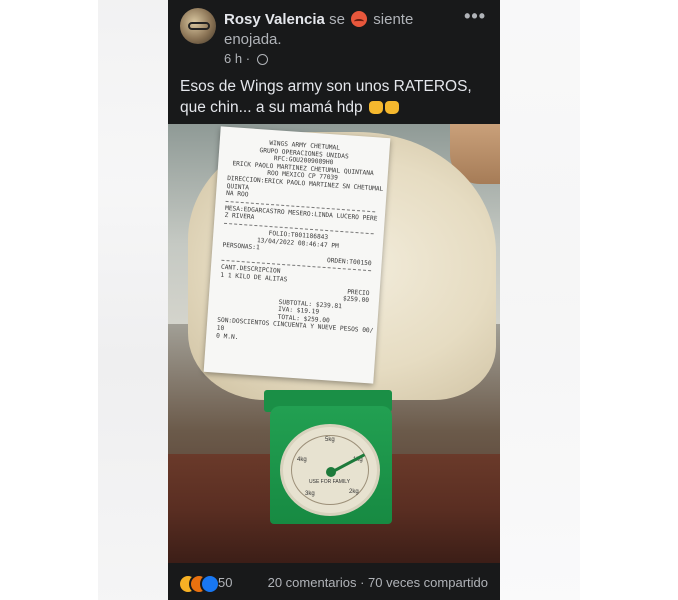 The image size is (678, 600). I want to click on scale-label: USE FOR FAMILY, so click(330, 482).